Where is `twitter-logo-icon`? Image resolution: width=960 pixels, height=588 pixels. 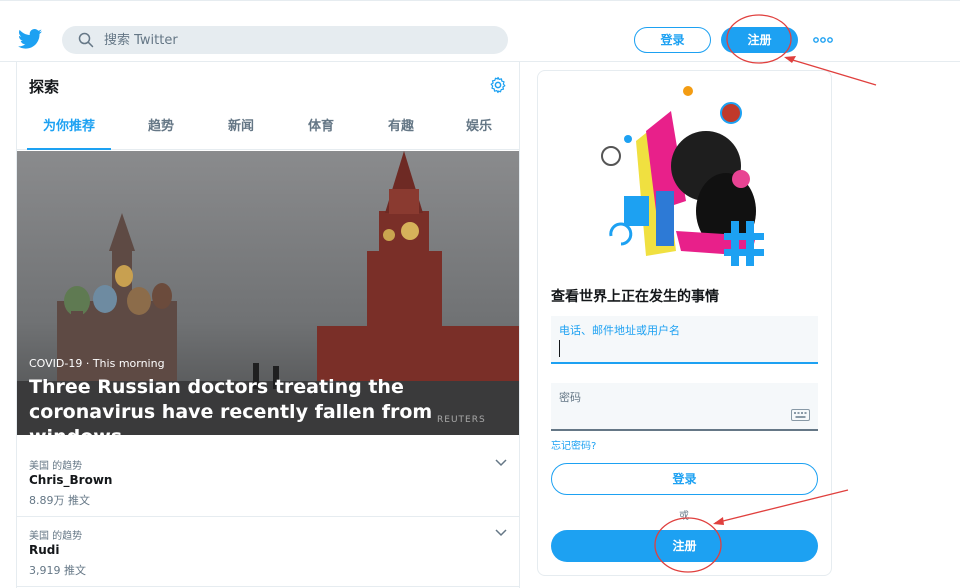 twitter-logo-icon is located at coordinates (30, 39).